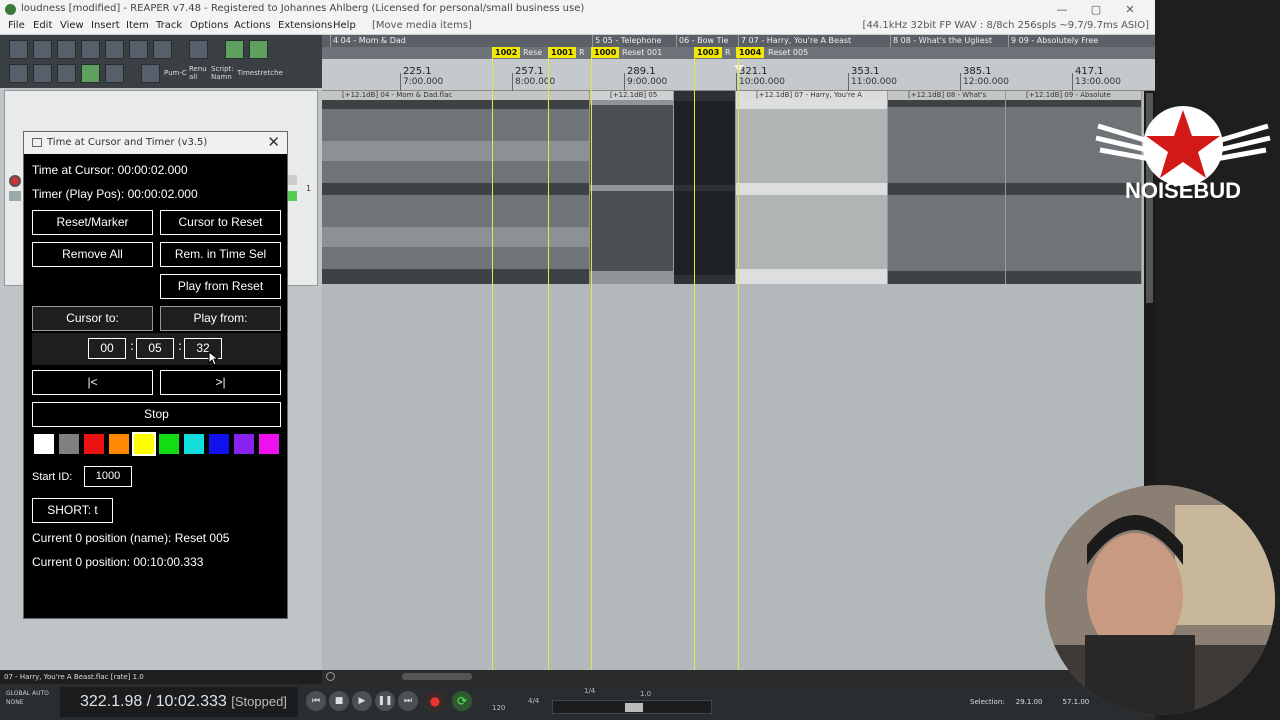 The image size is (1280, 720). Describe the element at coordinates (138, 49) in the screenshot. I see `redo-icon` at that location.